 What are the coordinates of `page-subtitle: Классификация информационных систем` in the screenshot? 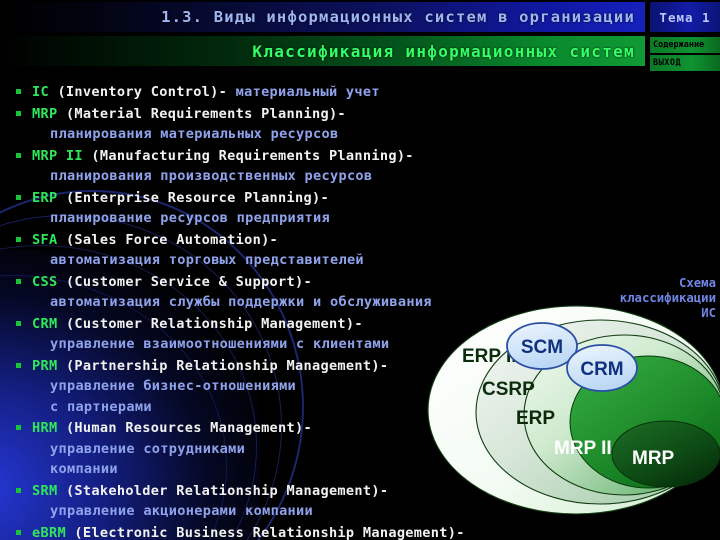 It's located at (443, 51).